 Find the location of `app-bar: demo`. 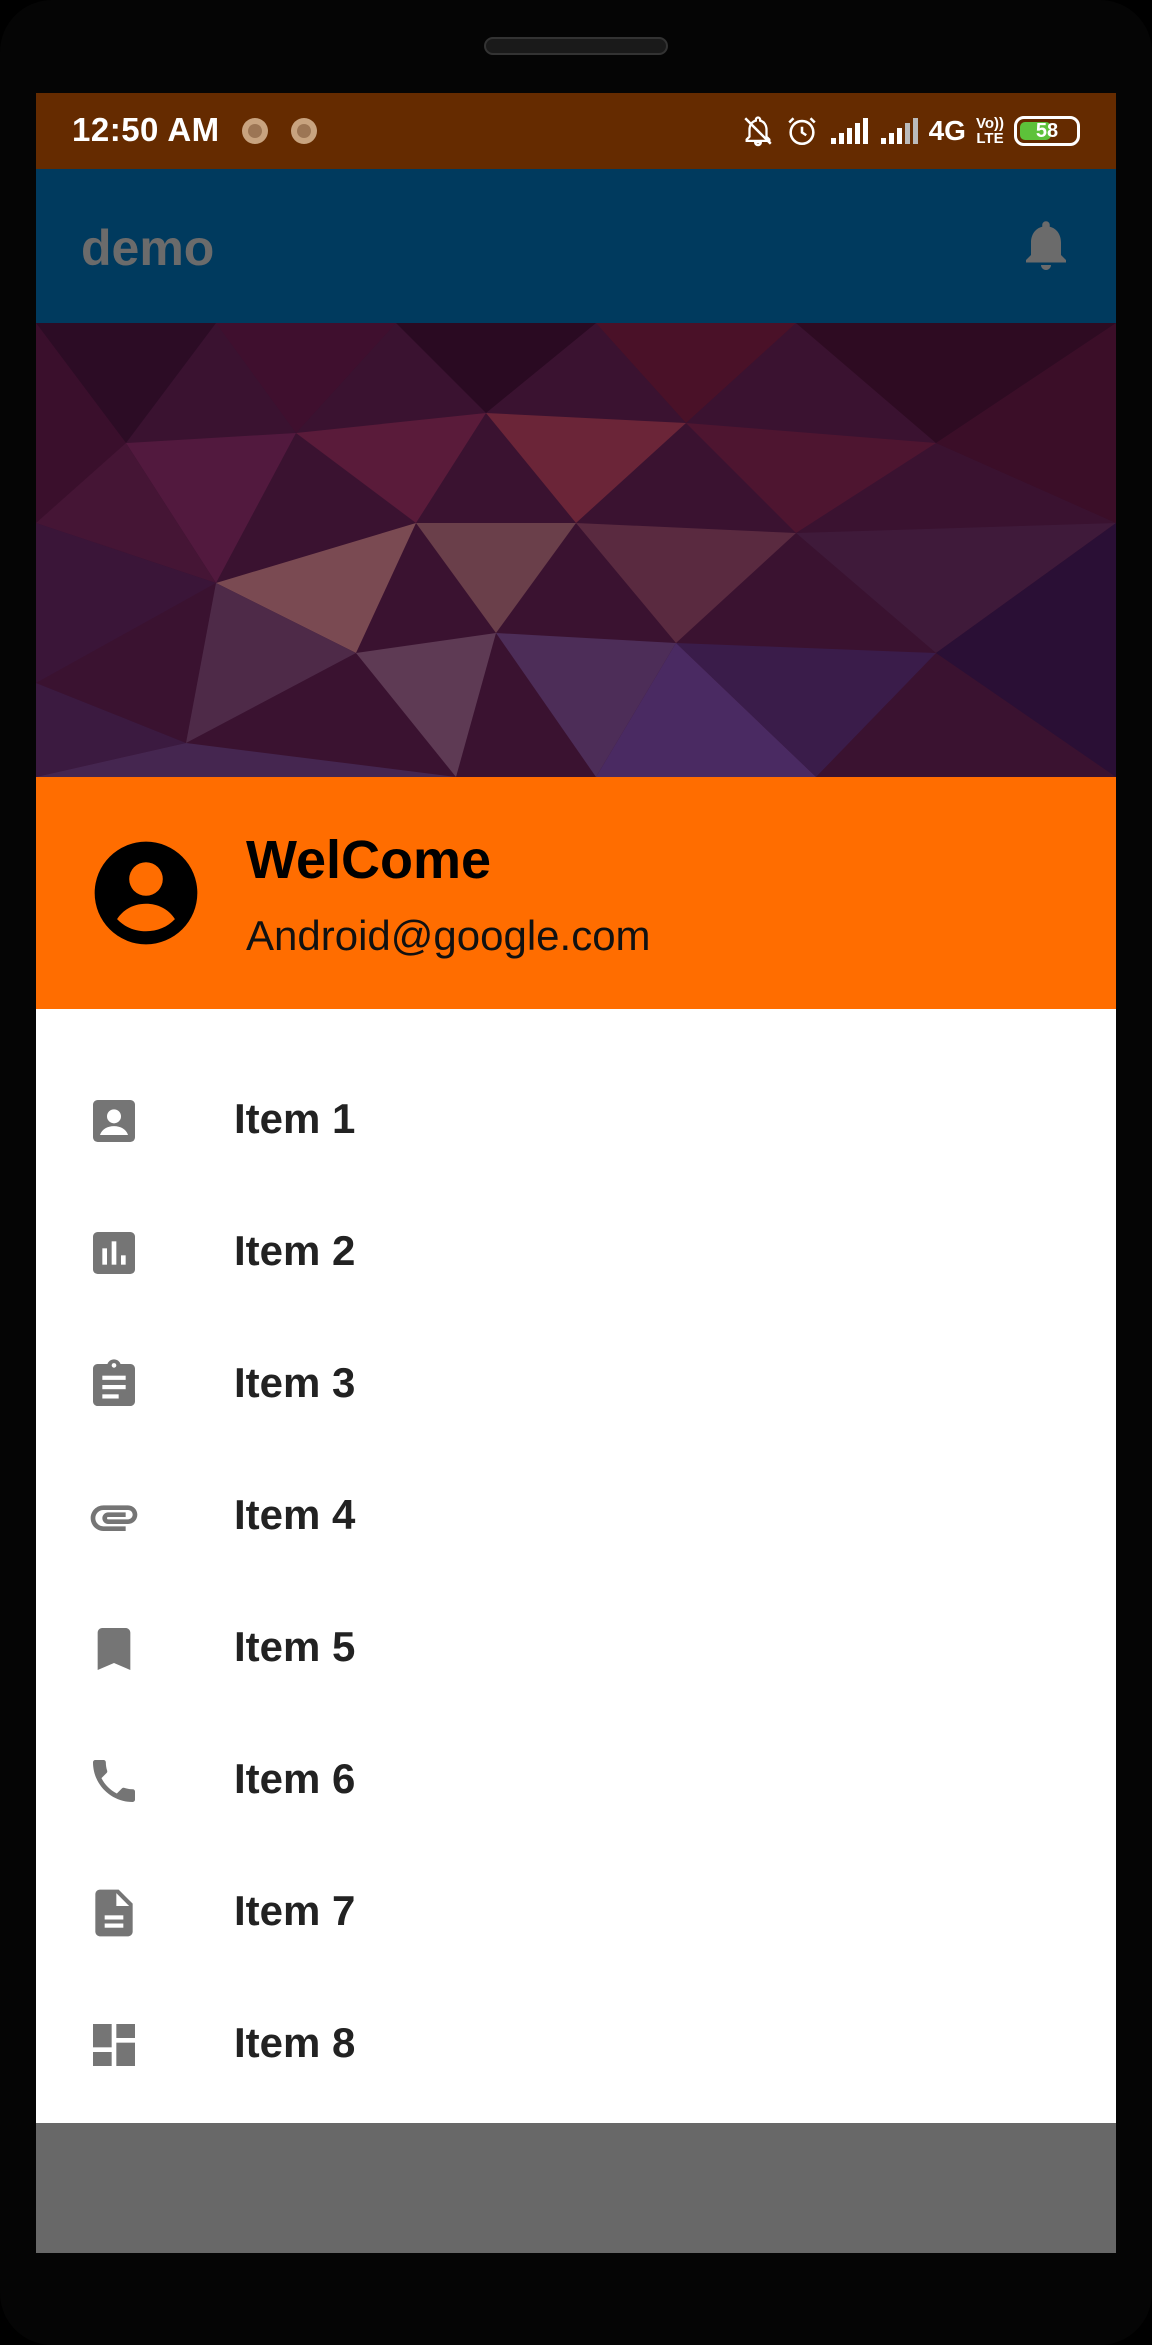

app-bar: demo is located at coordinates (576, 246).